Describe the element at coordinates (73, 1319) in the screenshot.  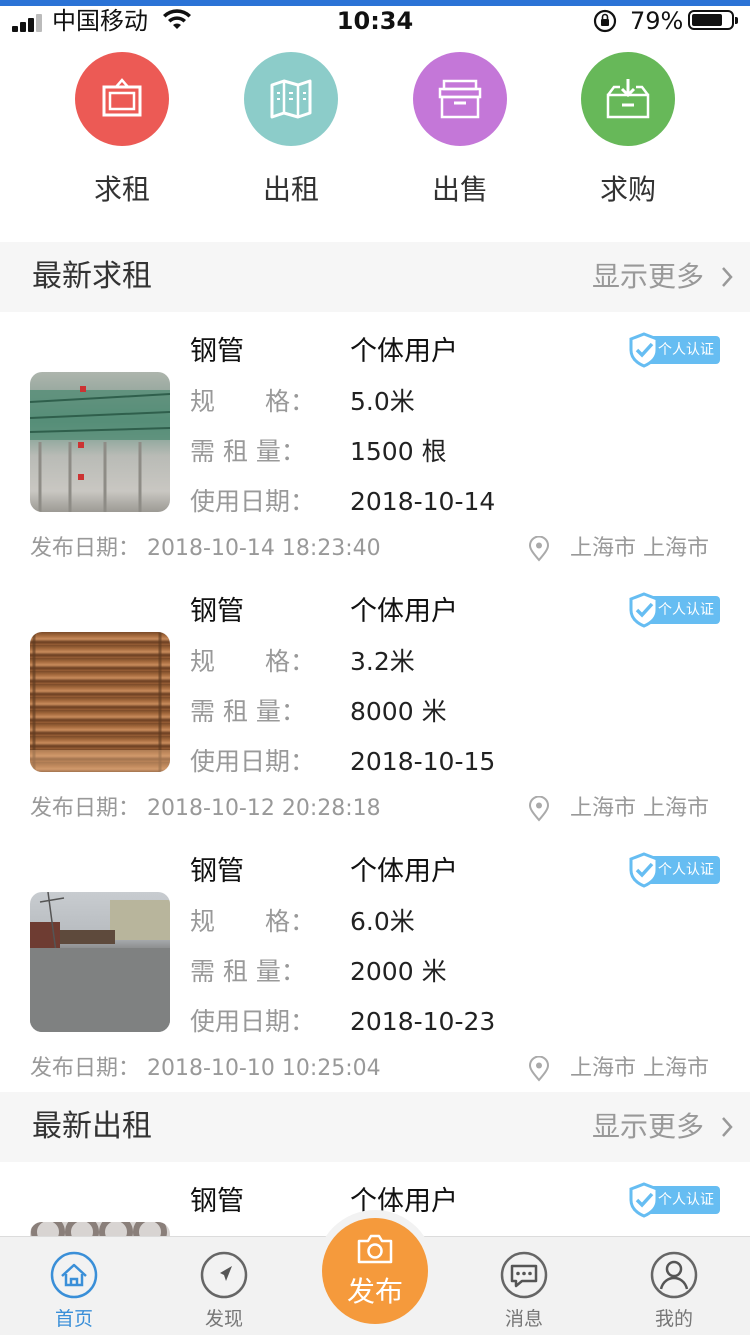
I see `tab-label: 首页` at that location.